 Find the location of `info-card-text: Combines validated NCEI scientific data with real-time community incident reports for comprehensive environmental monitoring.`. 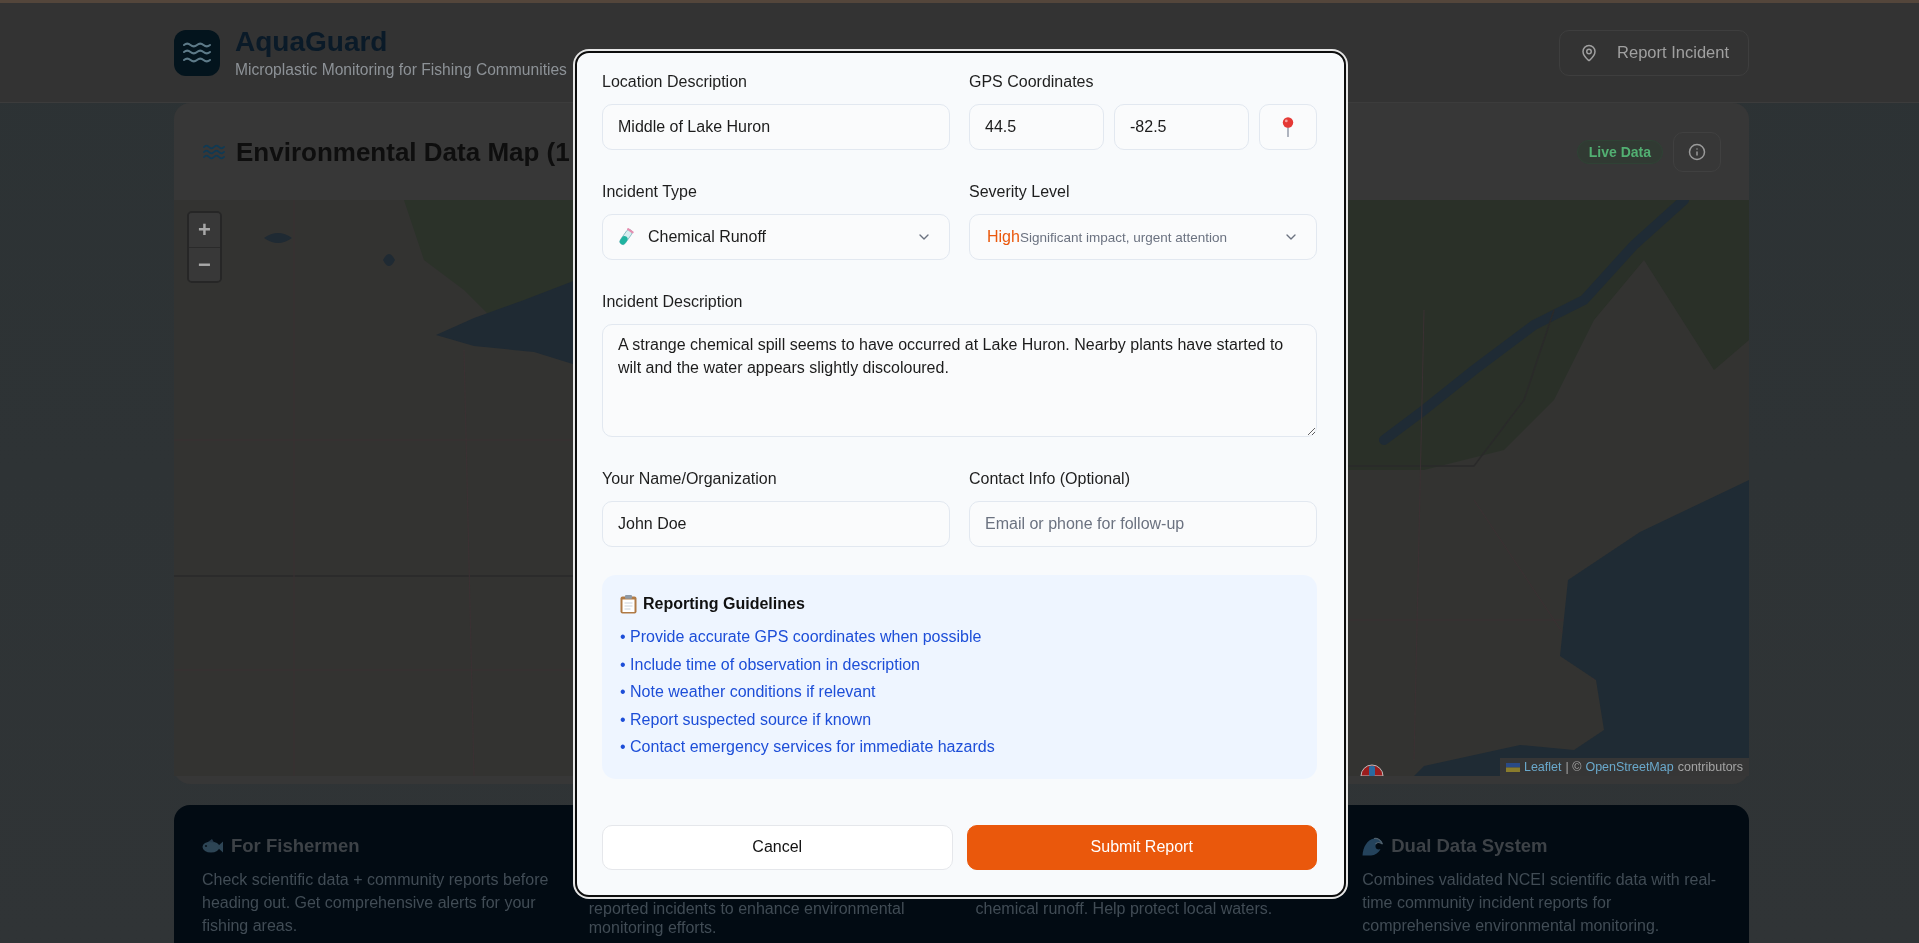

info-card-text: Combines validated NCEI scientific data with real-time community incident reports for comprehensive environmental monitoring. is located at coordinates (1540, 903).